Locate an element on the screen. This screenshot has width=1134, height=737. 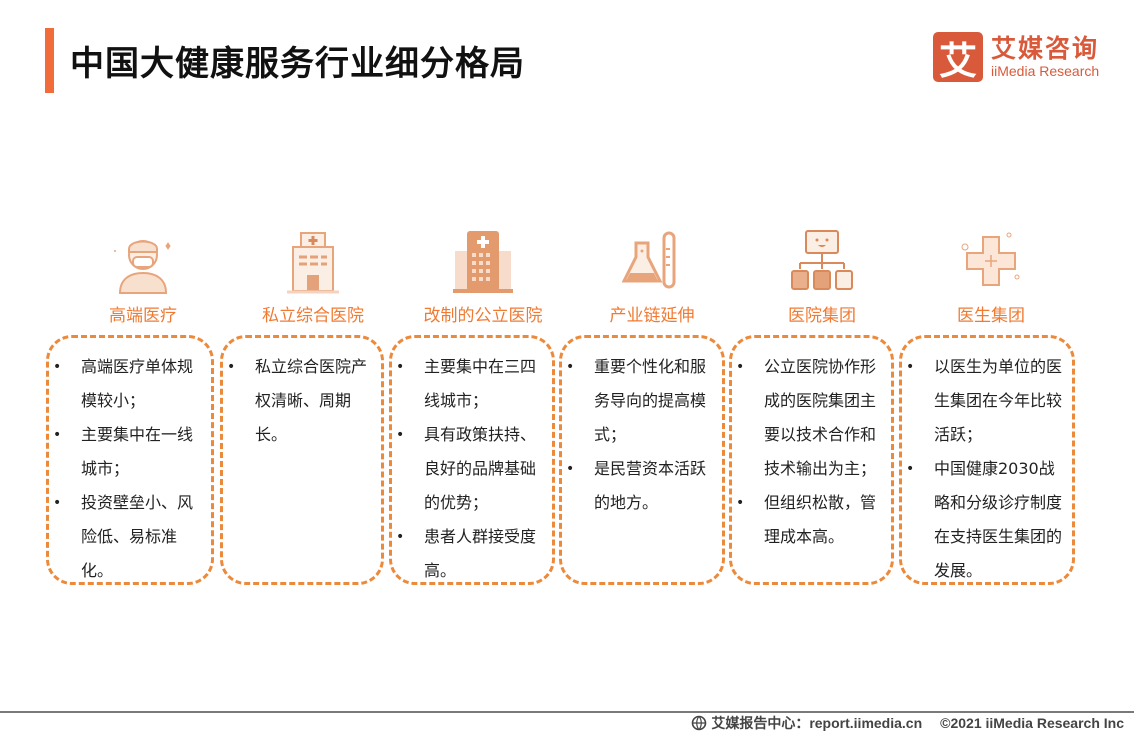
globe-icon is located at coordinates (699, 723).